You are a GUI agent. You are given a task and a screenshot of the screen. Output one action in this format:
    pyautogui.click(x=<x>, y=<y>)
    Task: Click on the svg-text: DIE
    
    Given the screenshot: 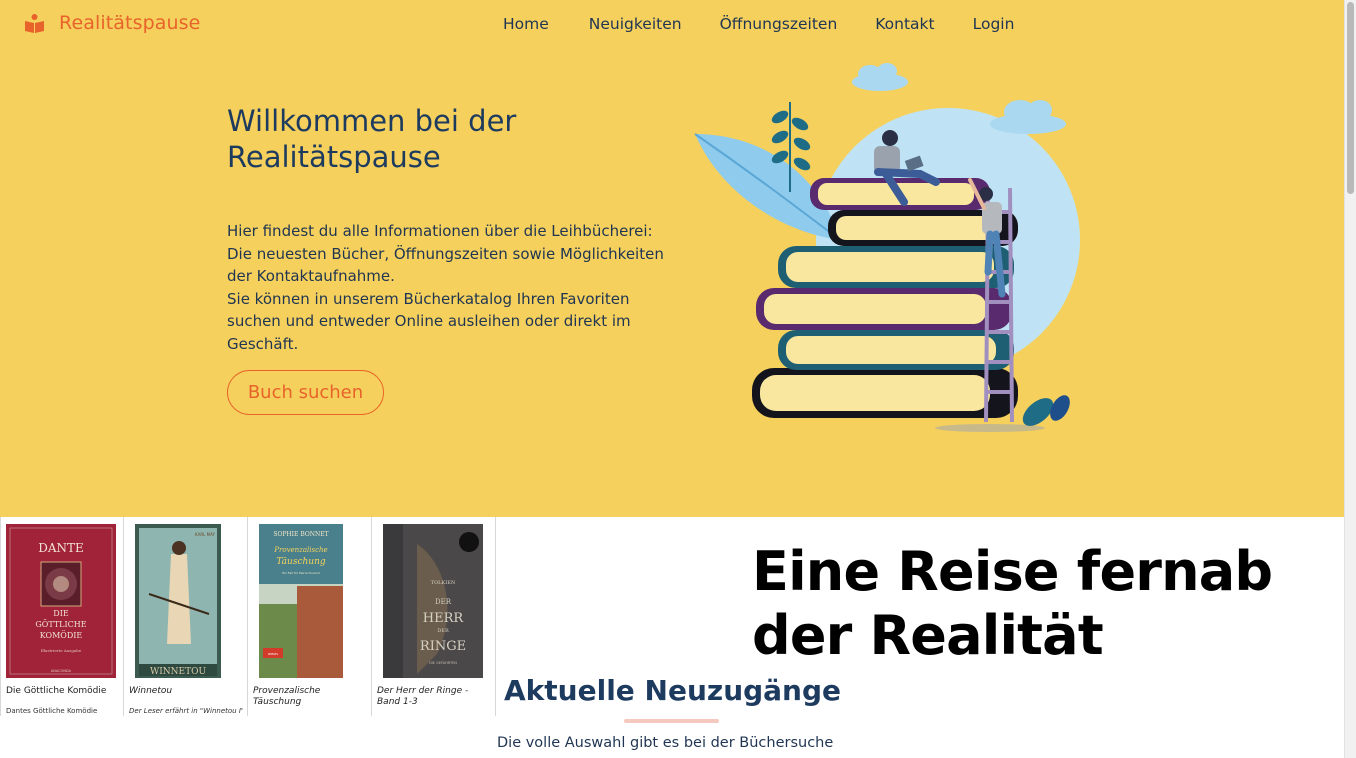 What is the action you would take?
    pyautogui.click(x=61, y=613)
    